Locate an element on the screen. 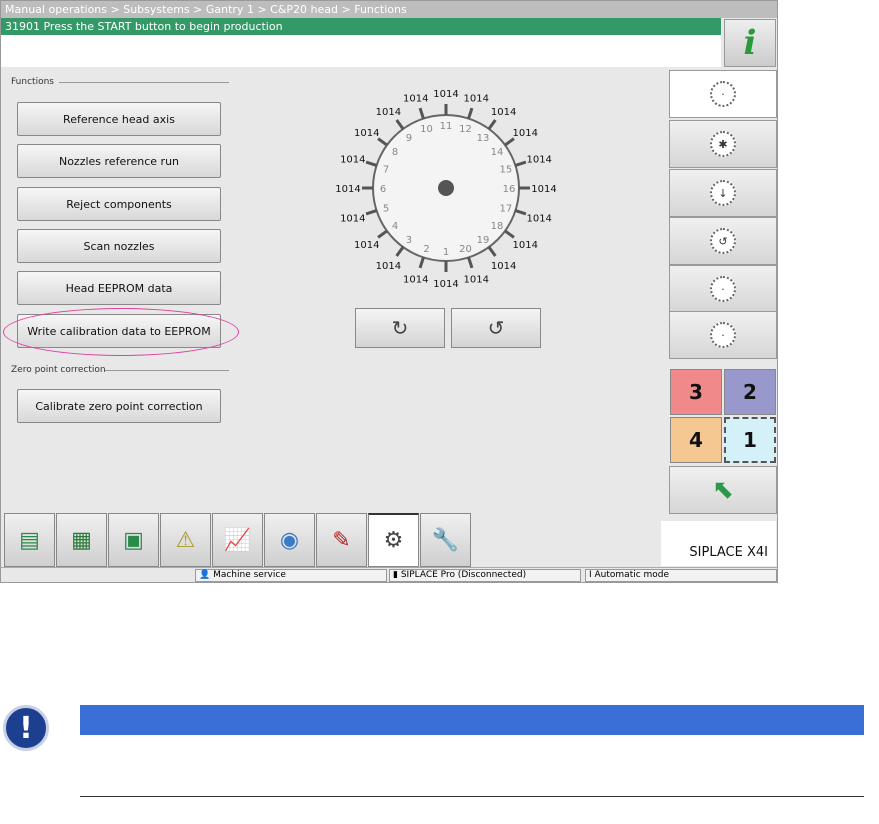  gantry-1-button: 1 is located at coordinates (750, 440).